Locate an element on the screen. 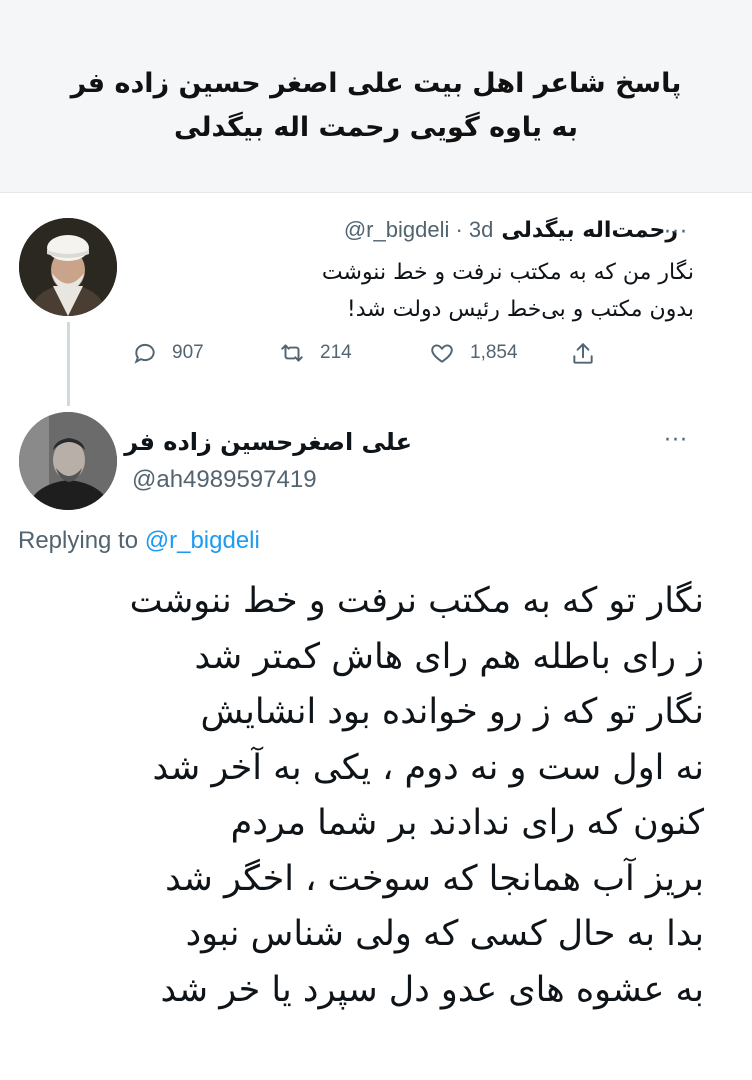 The image size is (752, 1080). poem-line: بدا به حال کسی که ولی شناس نبود is located at coordinates (444, 934).